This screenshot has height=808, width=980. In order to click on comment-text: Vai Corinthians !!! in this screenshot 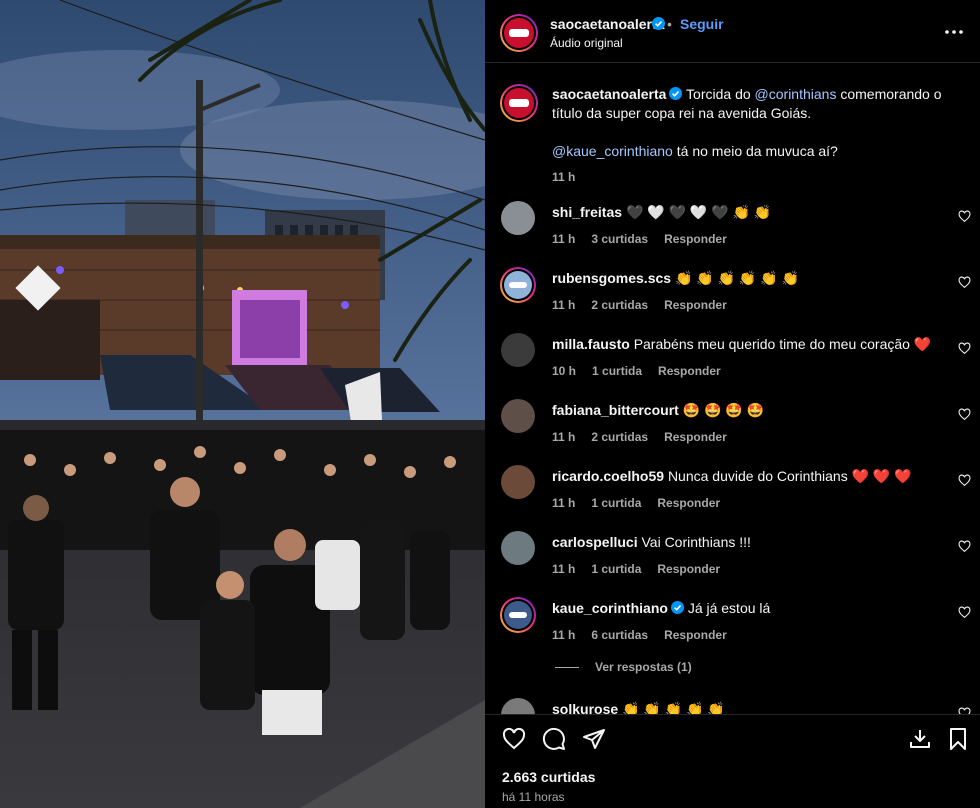, I will do `click(696, 542)`.